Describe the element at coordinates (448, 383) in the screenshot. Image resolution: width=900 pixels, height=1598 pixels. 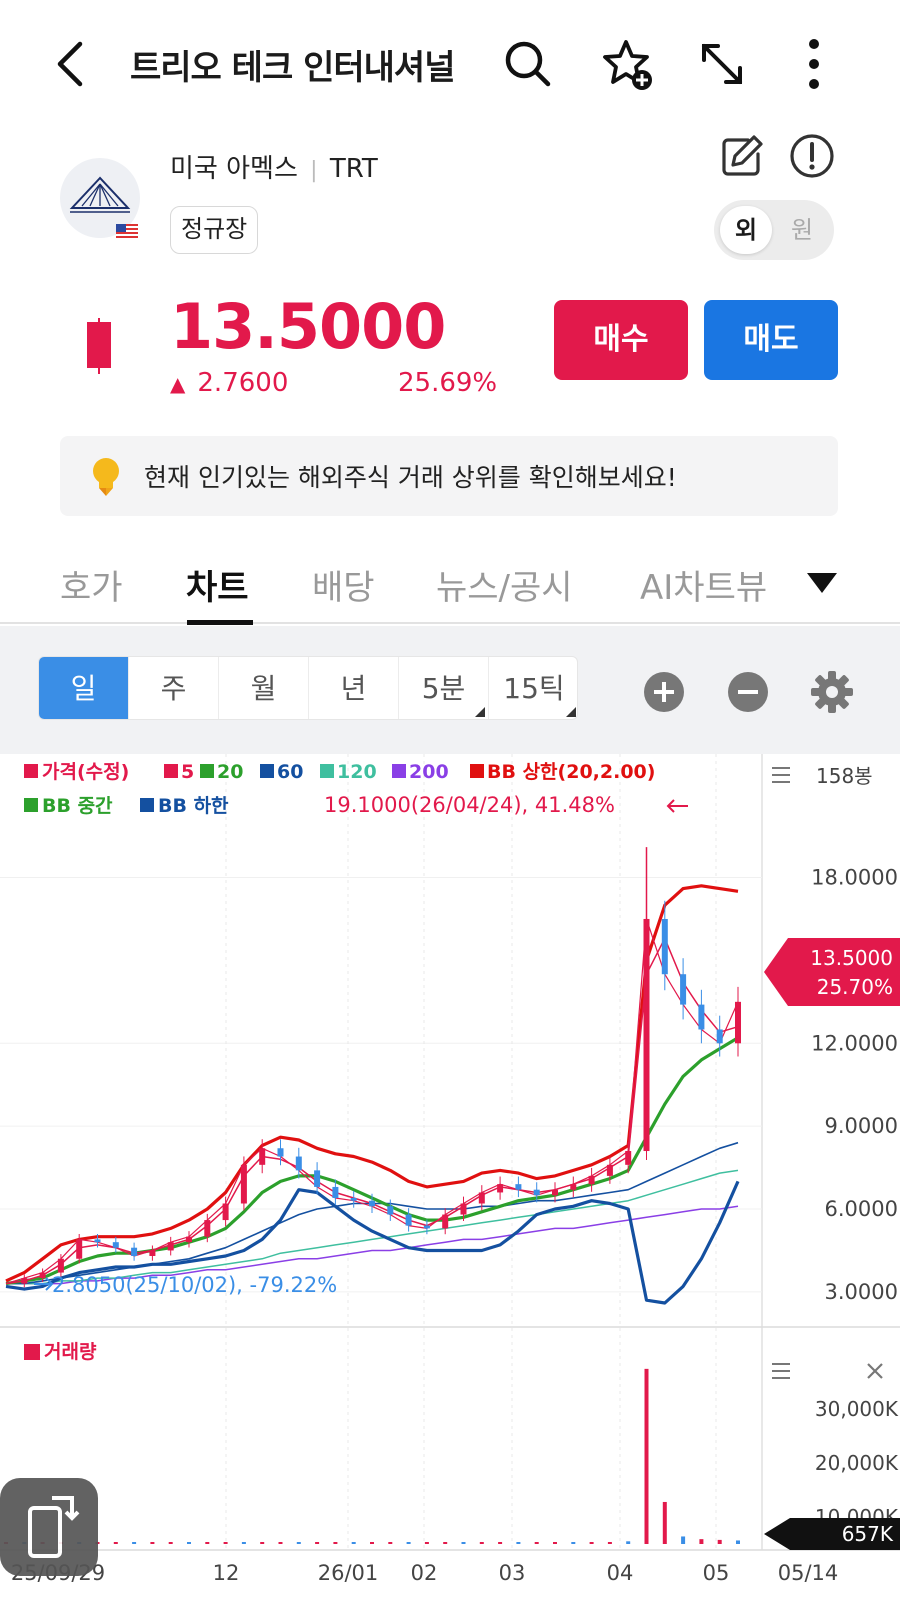
I see `change-percent: 25.69%` at that location.